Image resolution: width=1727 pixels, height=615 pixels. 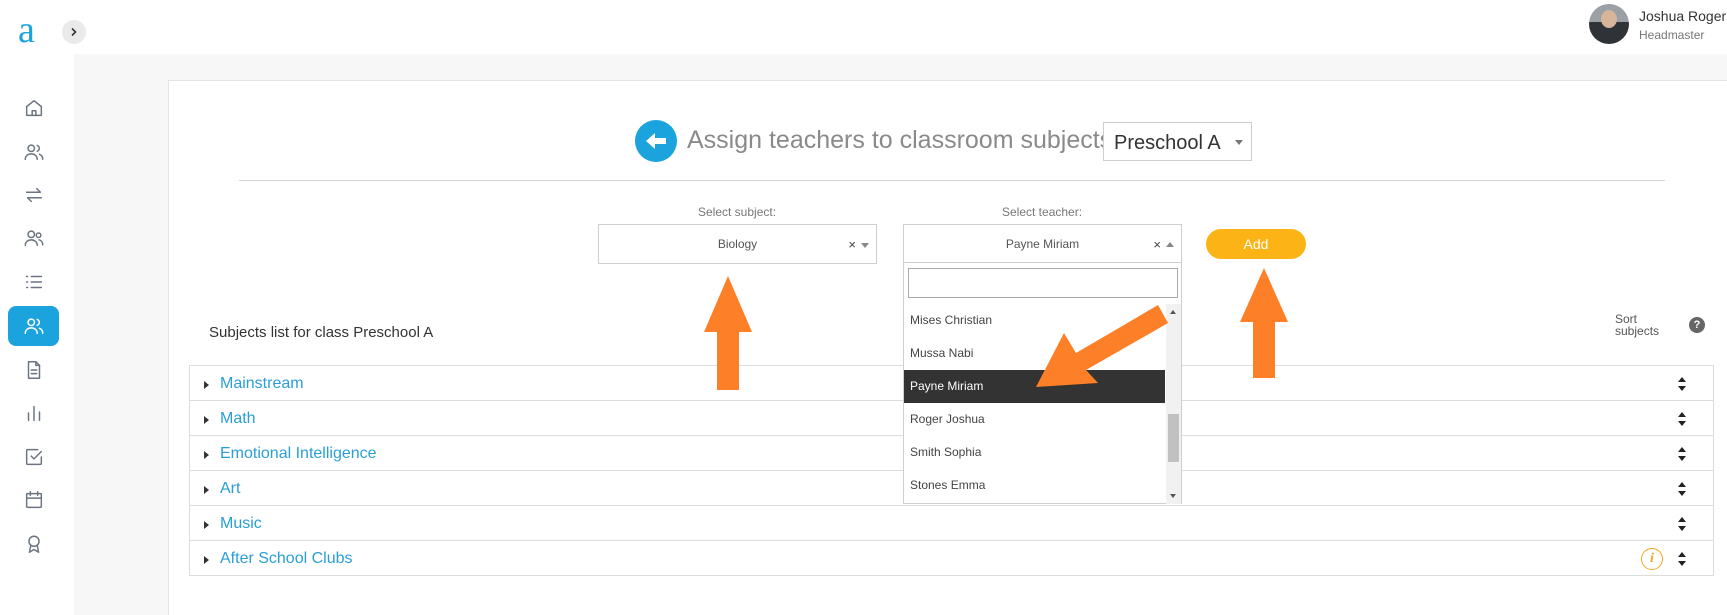 I want to click on teacher-option: Stones Emma, so click(x=1034, y=485).